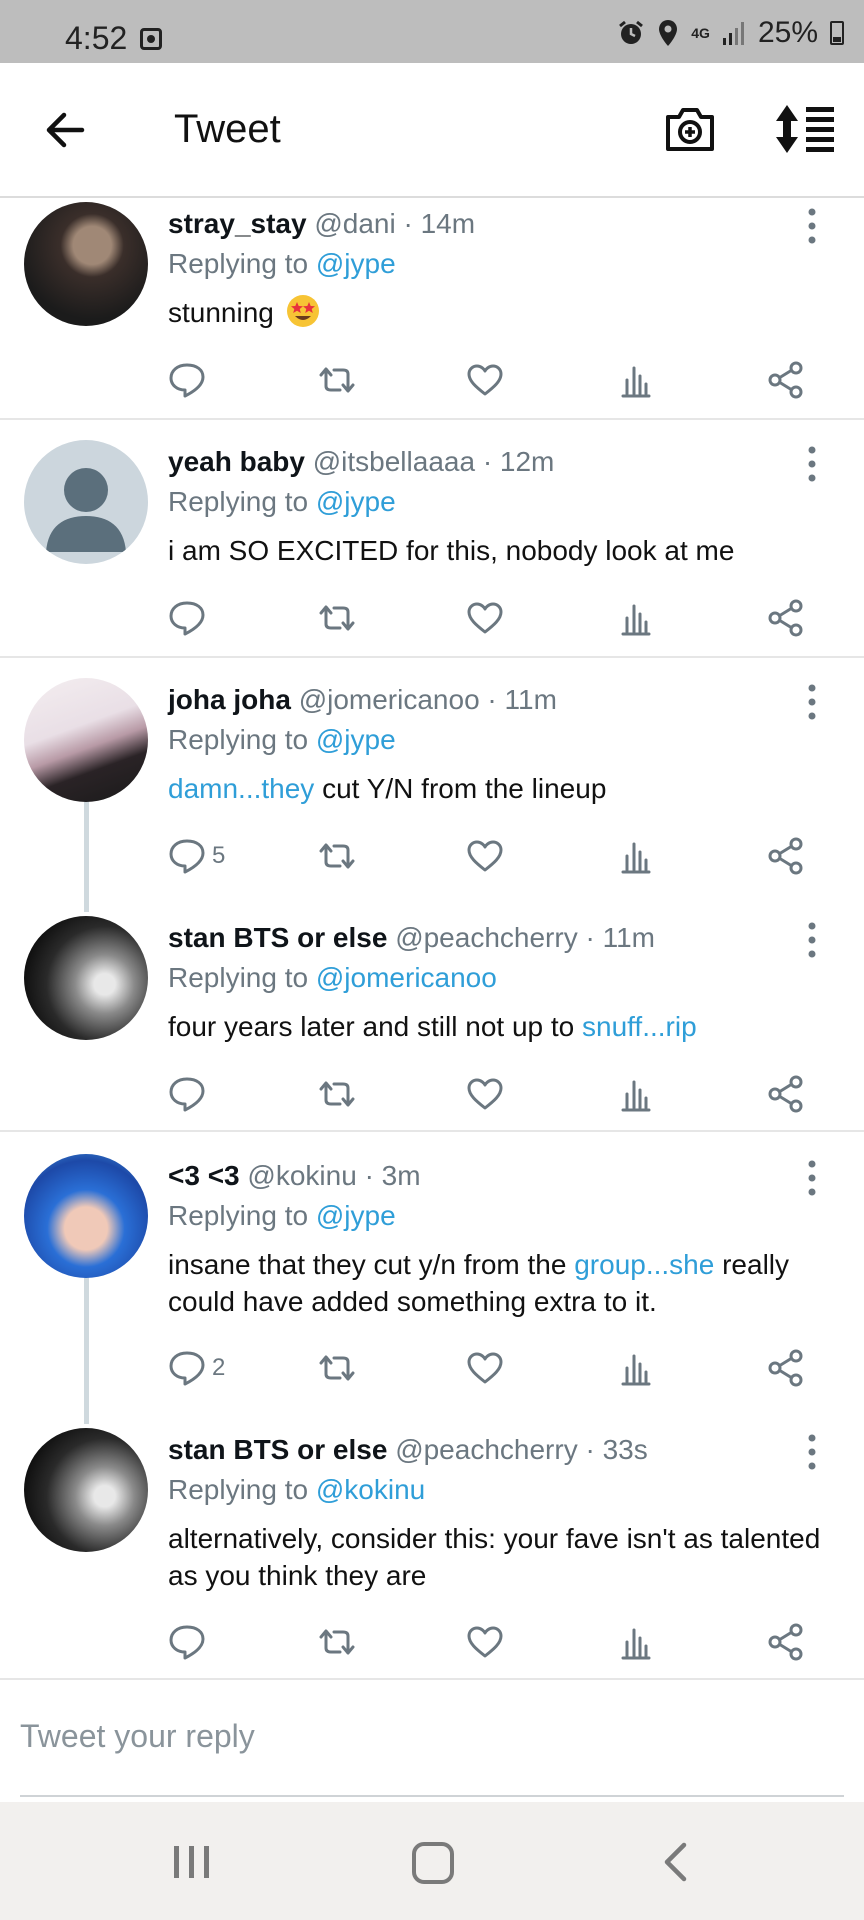 The image size is (864, 1920). I want to click on mention-link: @jomericanoo, so click(406, 977).